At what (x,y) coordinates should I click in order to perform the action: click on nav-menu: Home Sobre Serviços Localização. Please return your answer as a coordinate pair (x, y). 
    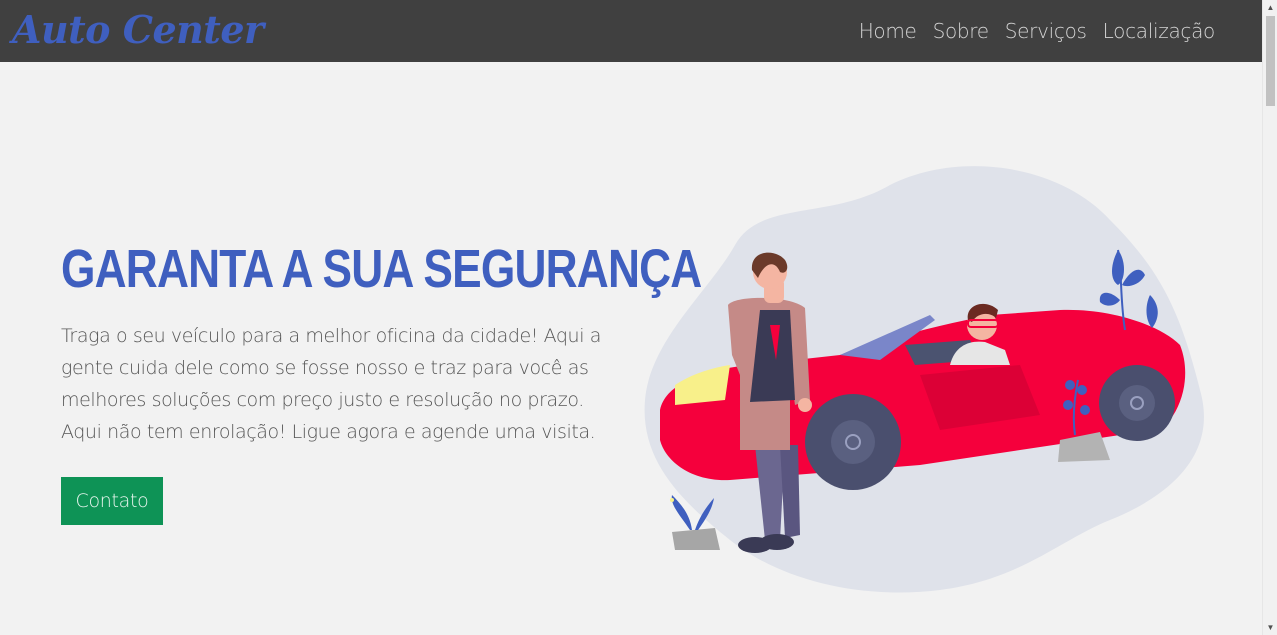
    Looking at the image, I should click on (1037, 31).